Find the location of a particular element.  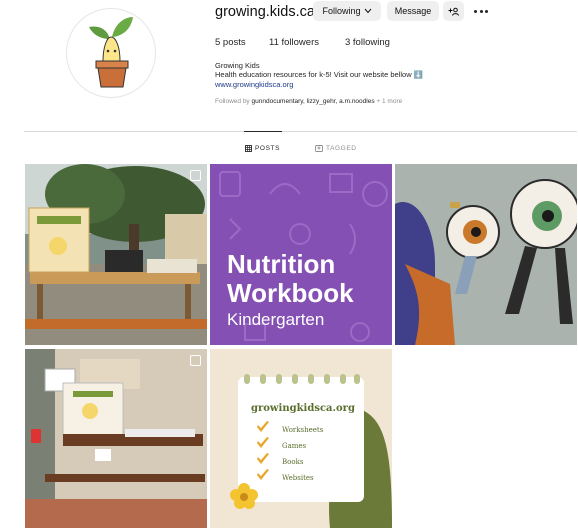

post-nutrition-workbook: Nutrition Workbook Kindergarten is located at coordinates (301, 254).